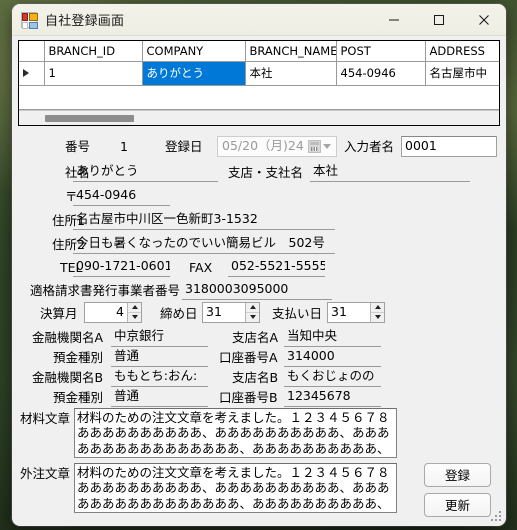 The image size is (517, 530). I want to click on resize-grip, so click(497, 517).